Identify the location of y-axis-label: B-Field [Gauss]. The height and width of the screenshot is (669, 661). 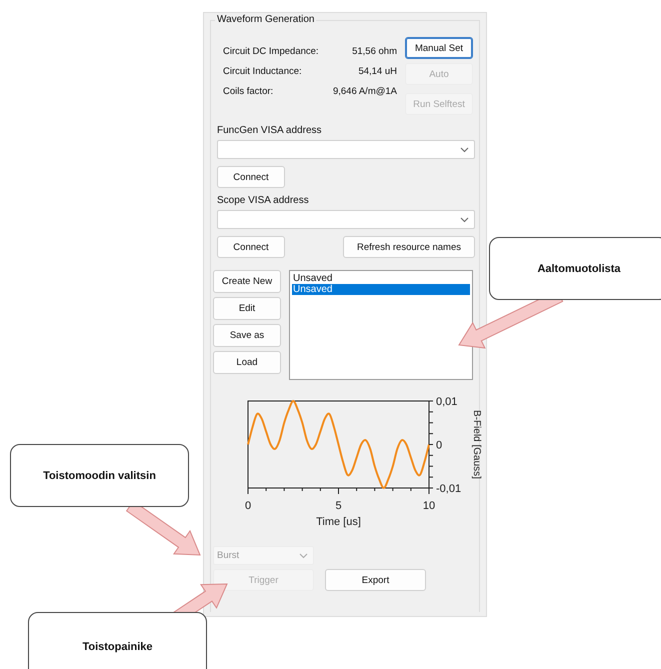
(476, 444).